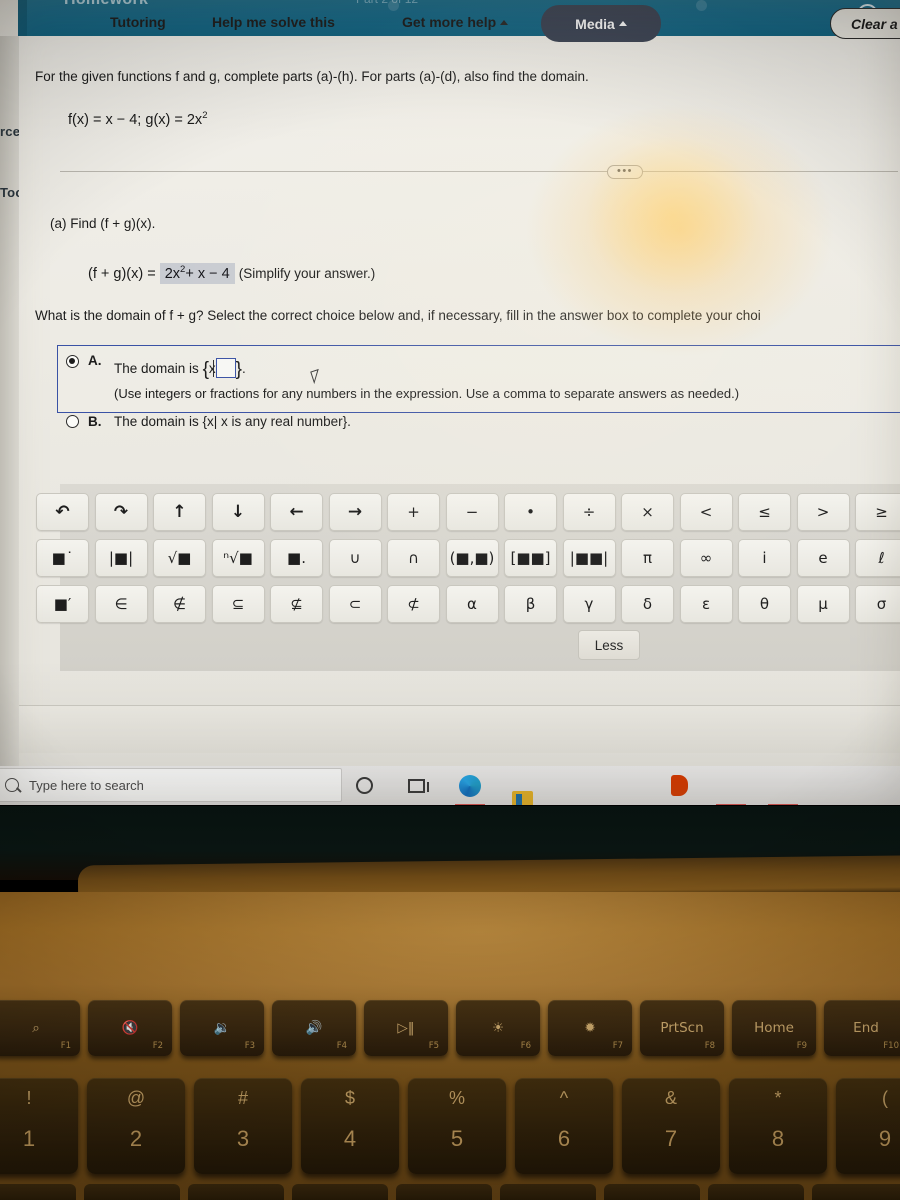 The image size is (900, 1200). Describe the element at coordinates (778, 1126) in the screenshot. I see `key-8: * 8` at that location.